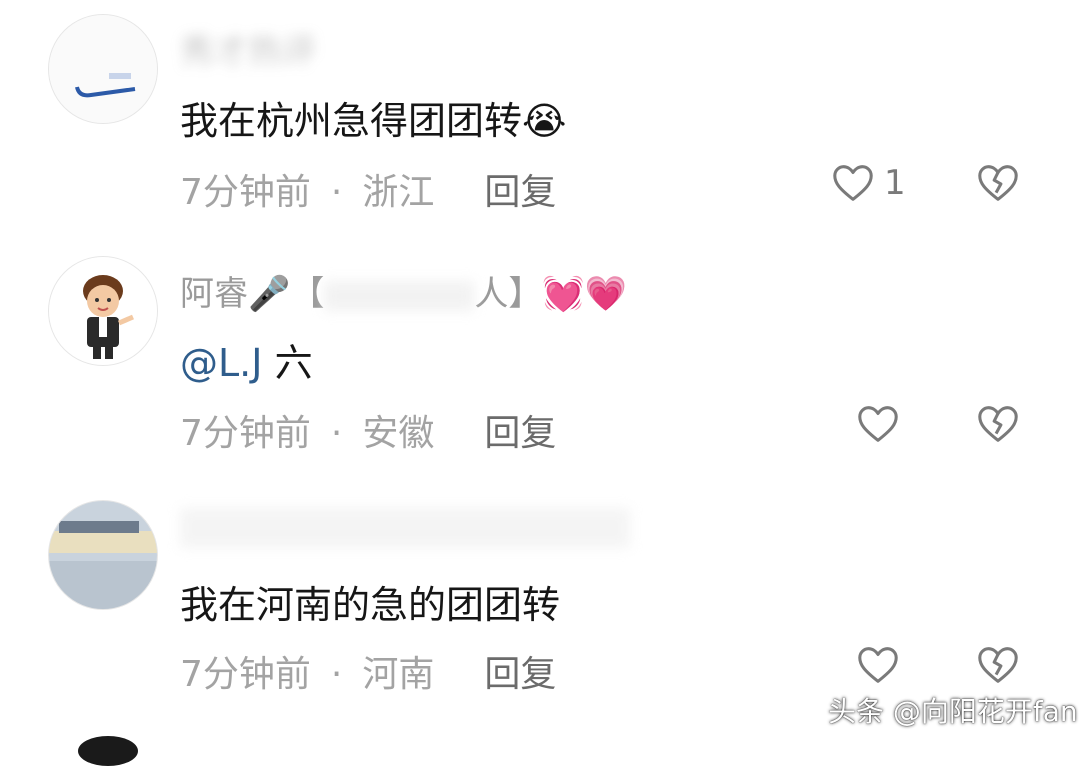 The height and width of the screenshot is (766, 1080). I want to click on comment-text: 我在河南的急的团团转, so click(370, 605).